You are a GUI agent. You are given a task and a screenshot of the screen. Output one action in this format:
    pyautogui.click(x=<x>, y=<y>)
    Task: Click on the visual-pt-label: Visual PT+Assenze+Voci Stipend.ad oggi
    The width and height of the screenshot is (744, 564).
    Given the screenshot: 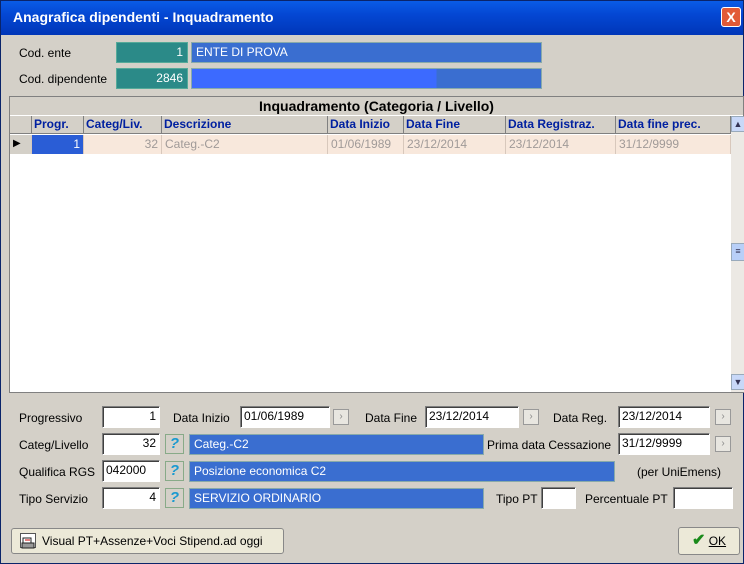 What is the action you would take?
    pyautogui.click(x=152, y=541)
    